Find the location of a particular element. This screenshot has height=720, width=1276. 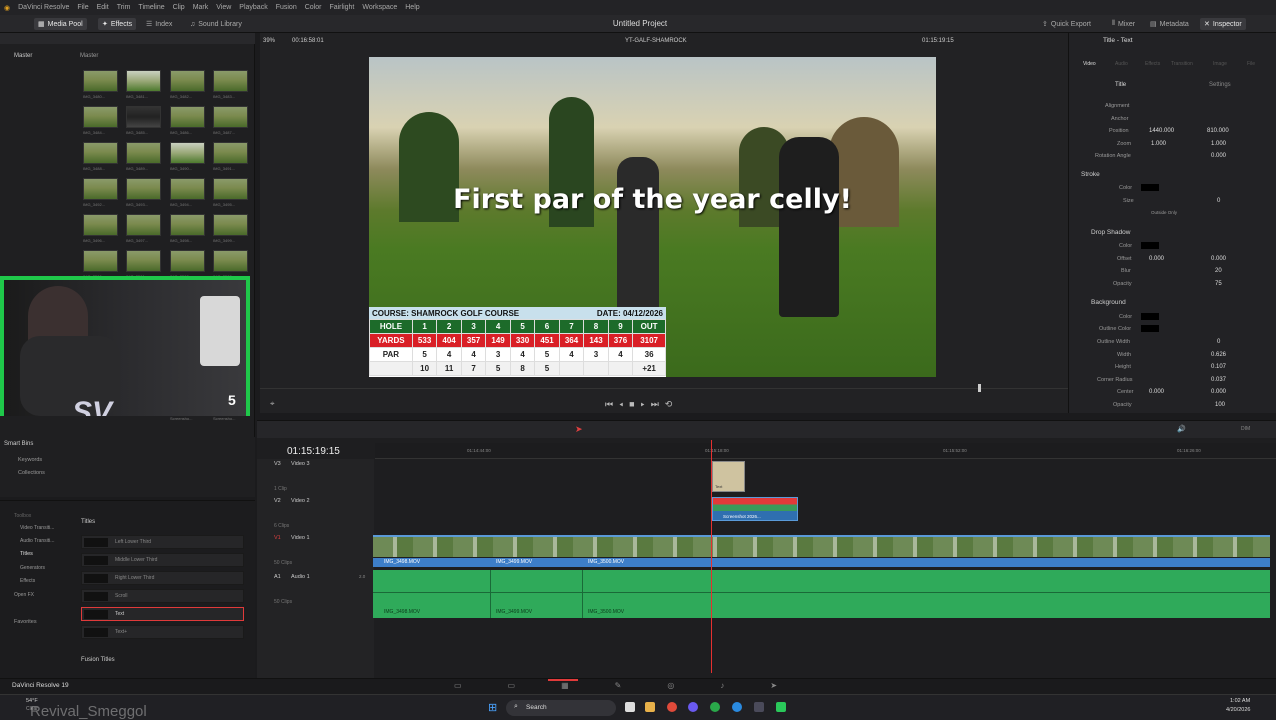

menu-trim: Trim is located at coordinates (124, 7).